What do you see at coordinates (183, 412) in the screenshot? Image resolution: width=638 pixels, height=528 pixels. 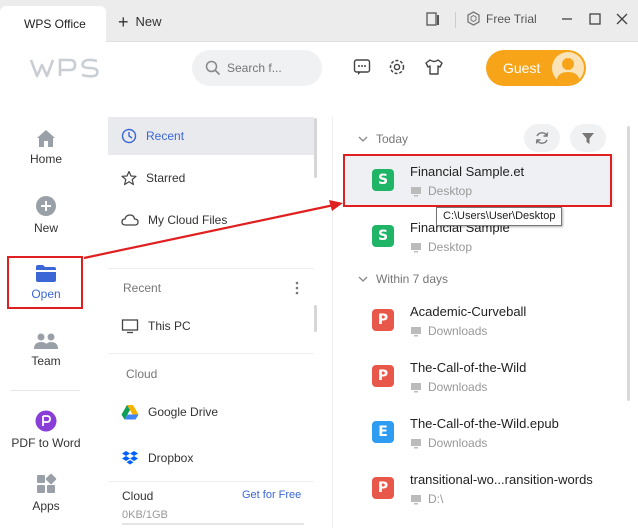 I see `nav-google-drive-label: Google Drive` at bounding box center [183, 412].